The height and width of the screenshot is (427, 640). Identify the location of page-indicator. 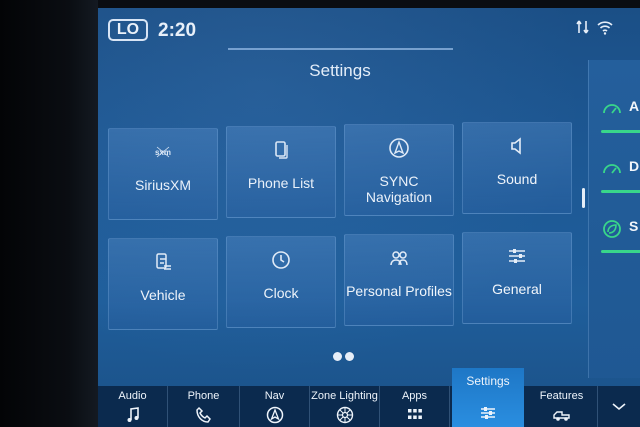
(348, 357).